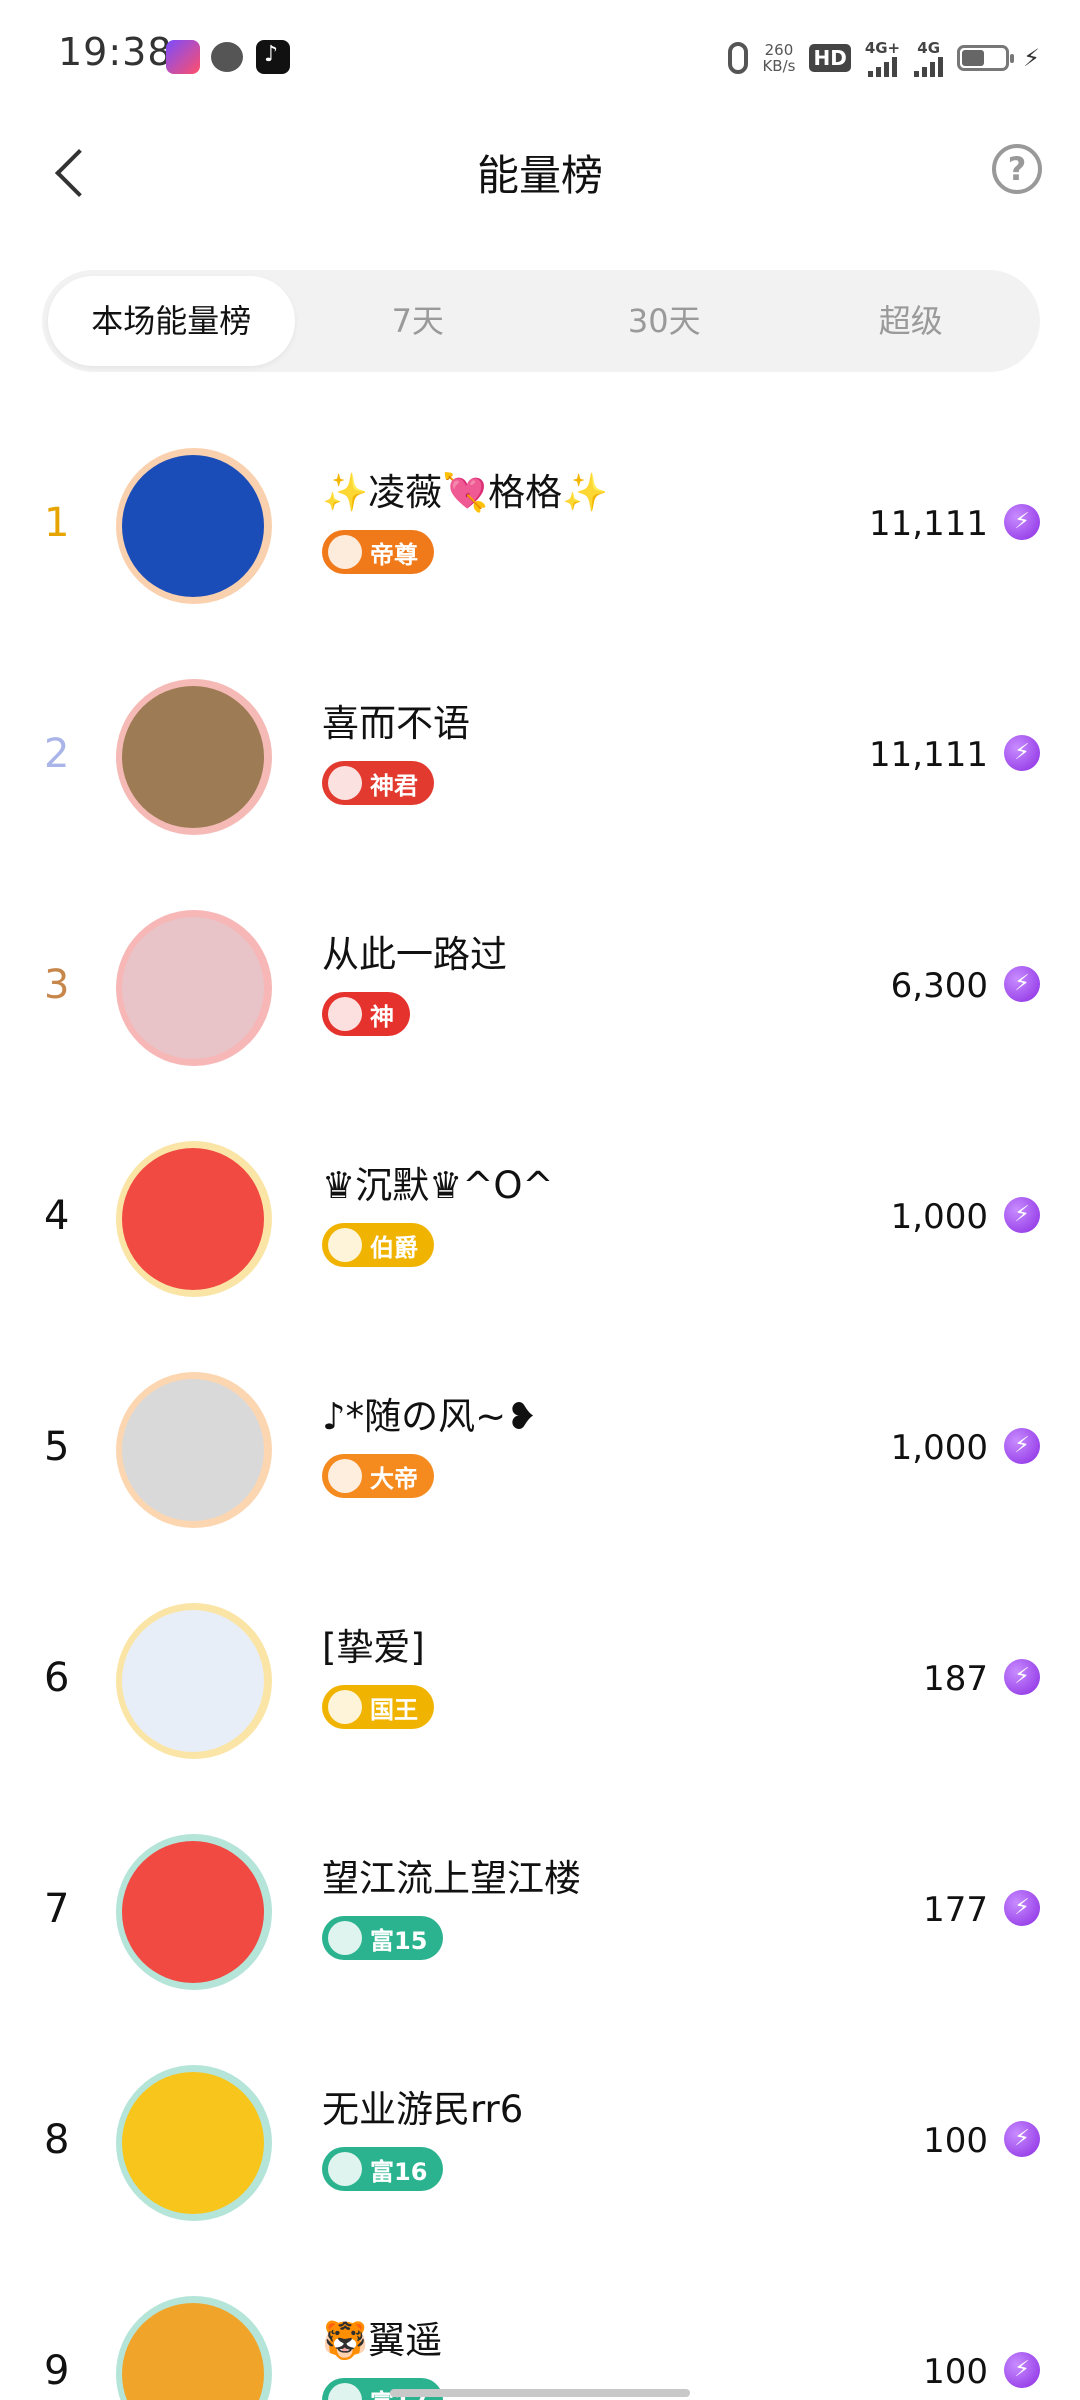  What do you see at coordinates (57, 2371) in the screenshot?
I see `rank-number: 9` at bounding box center [57, 2371].